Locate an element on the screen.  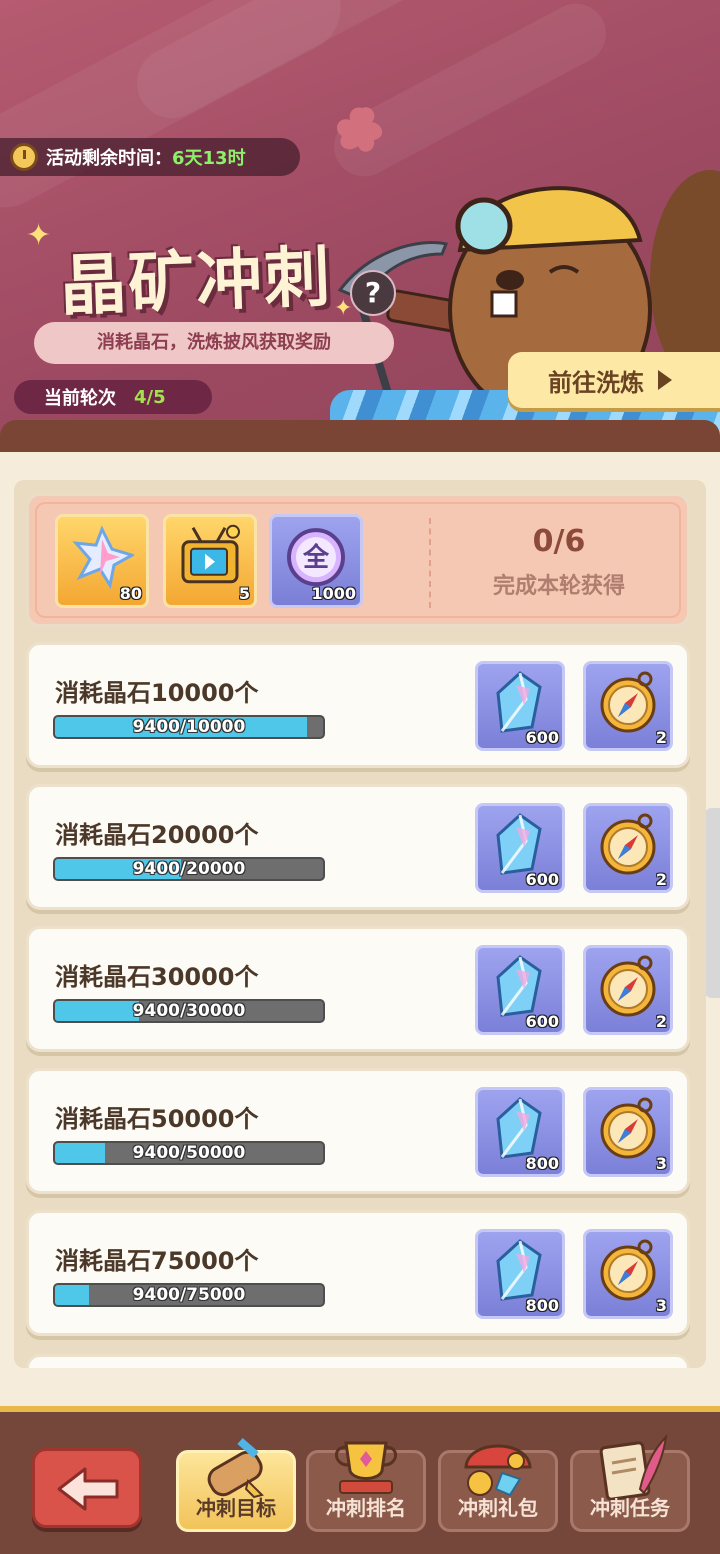
task-progress-bar: 9400/50000 is located at coordinates (189, 1153).